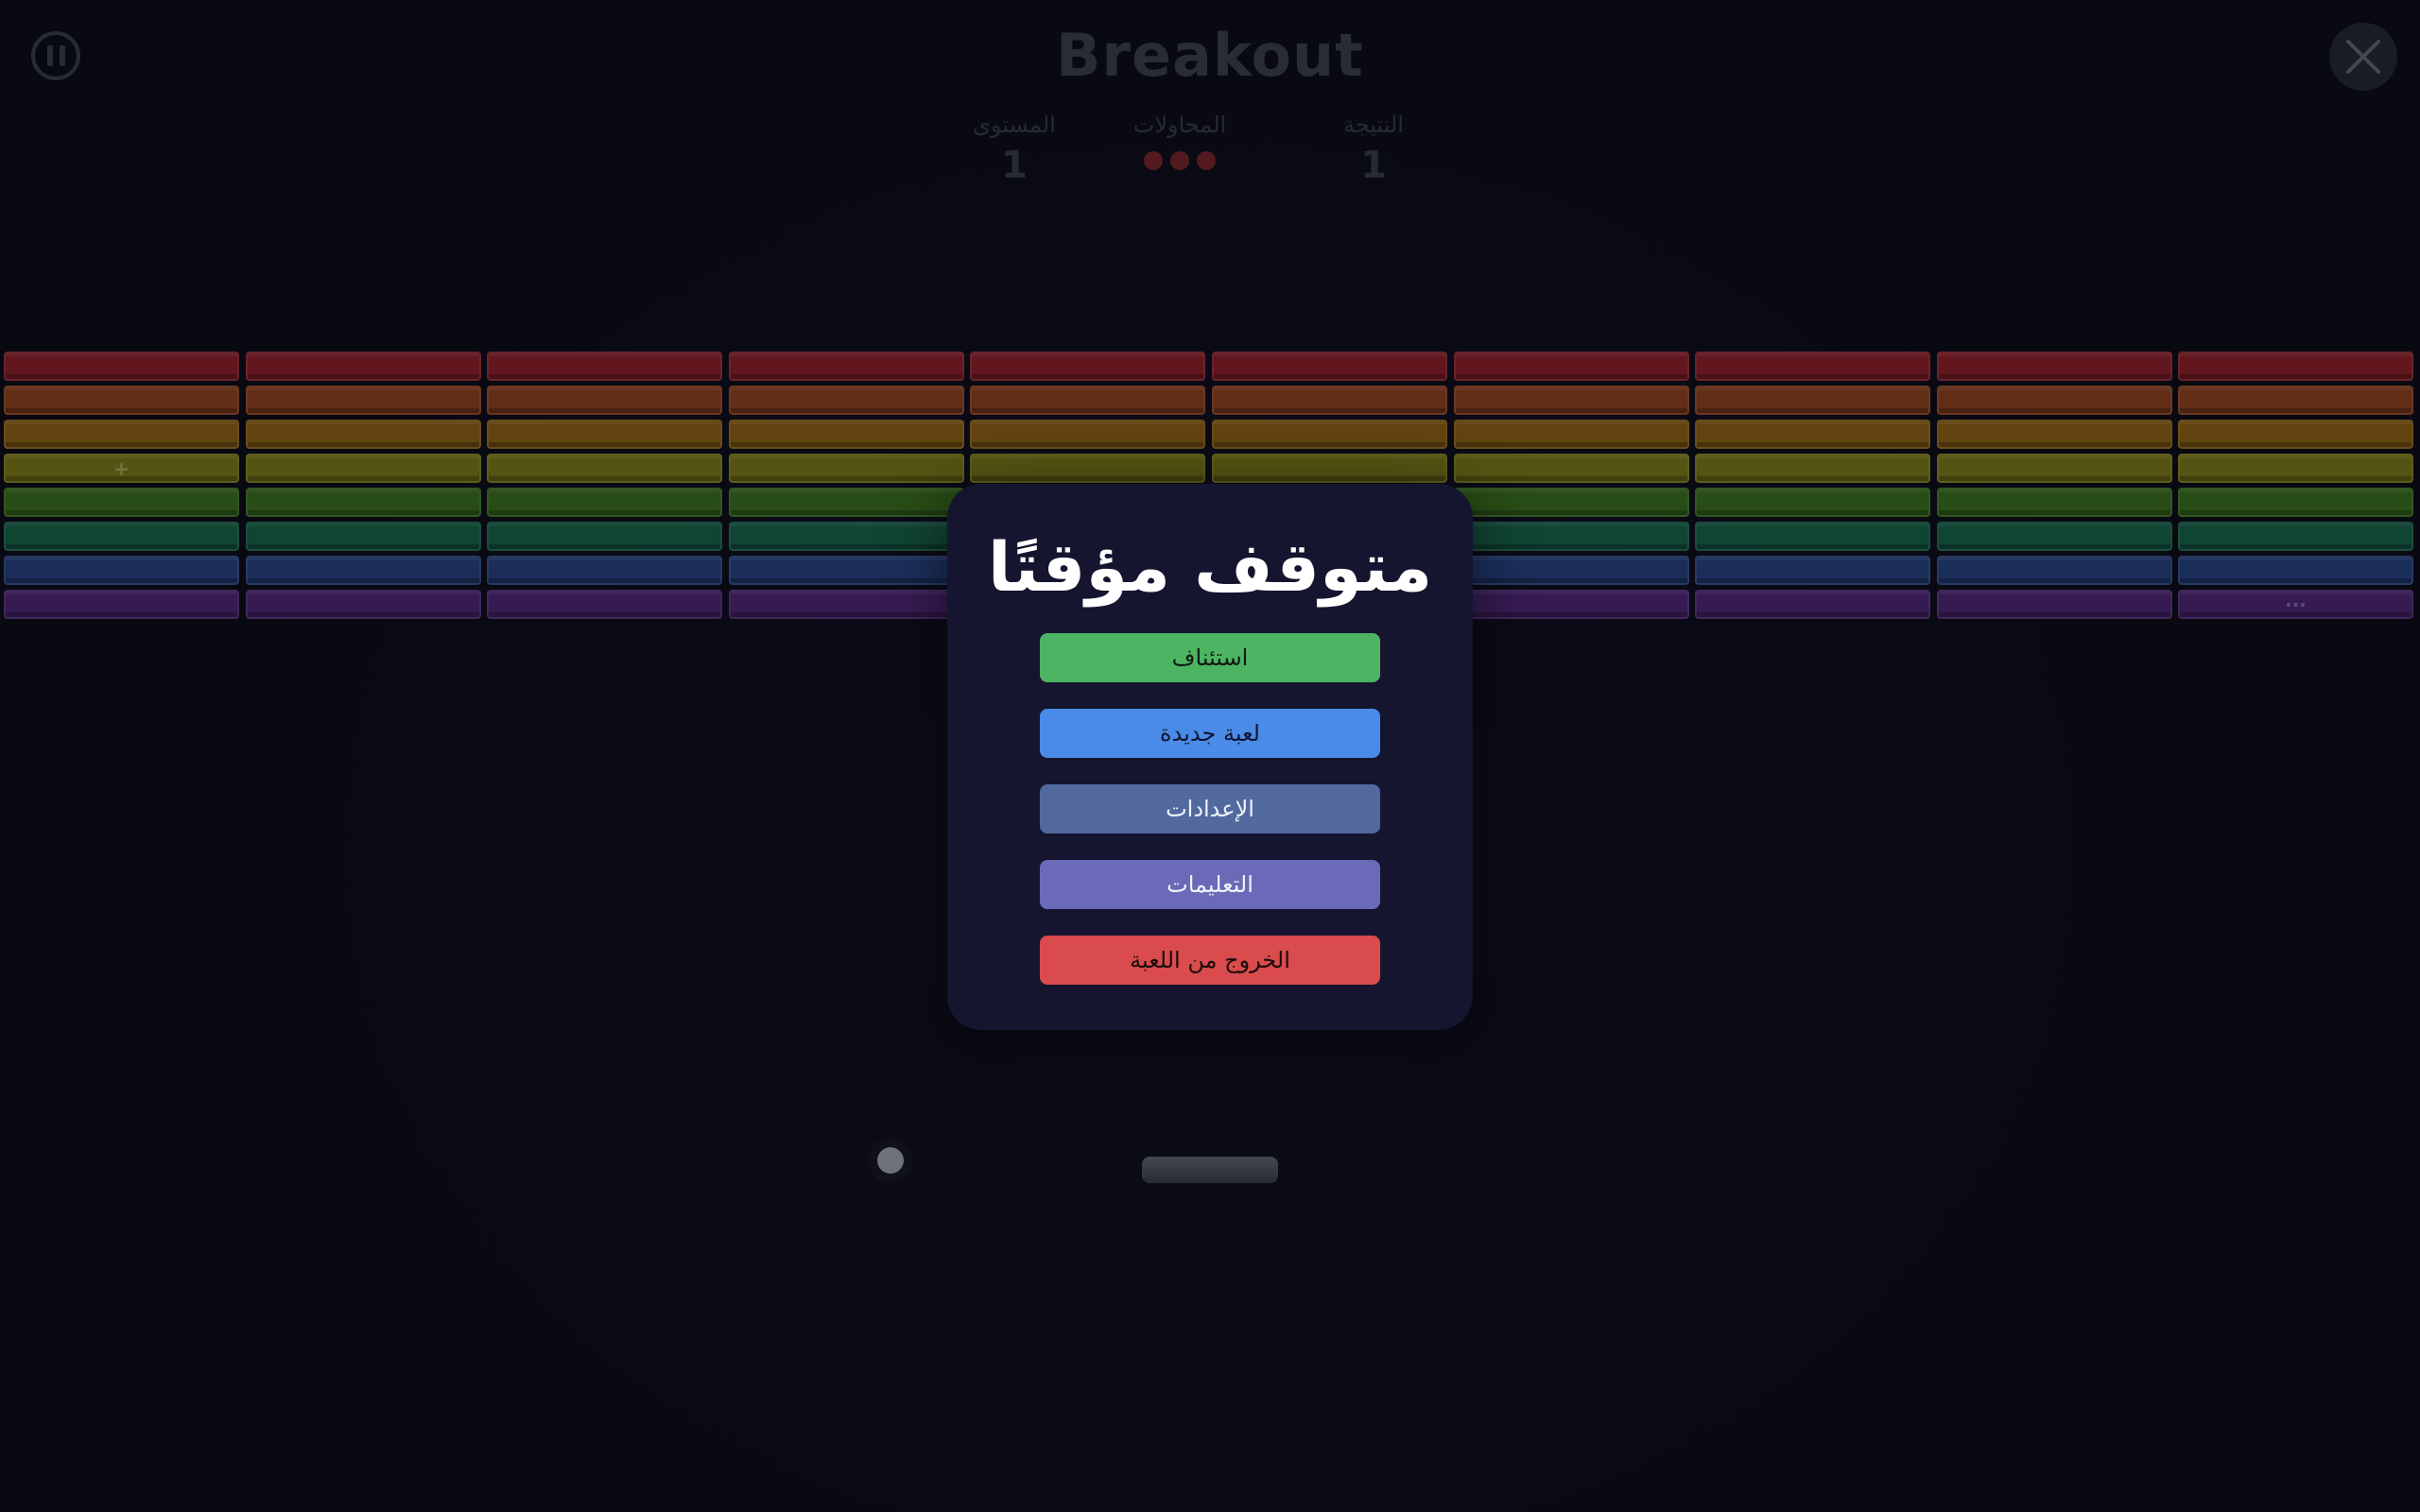 The width and height of the screenshot is (2420, 1512). What do you see at coordinates (1210, 808) in the screenshot?
I see `settings-button: الإعدادات` at bounding box center [1210, 808].